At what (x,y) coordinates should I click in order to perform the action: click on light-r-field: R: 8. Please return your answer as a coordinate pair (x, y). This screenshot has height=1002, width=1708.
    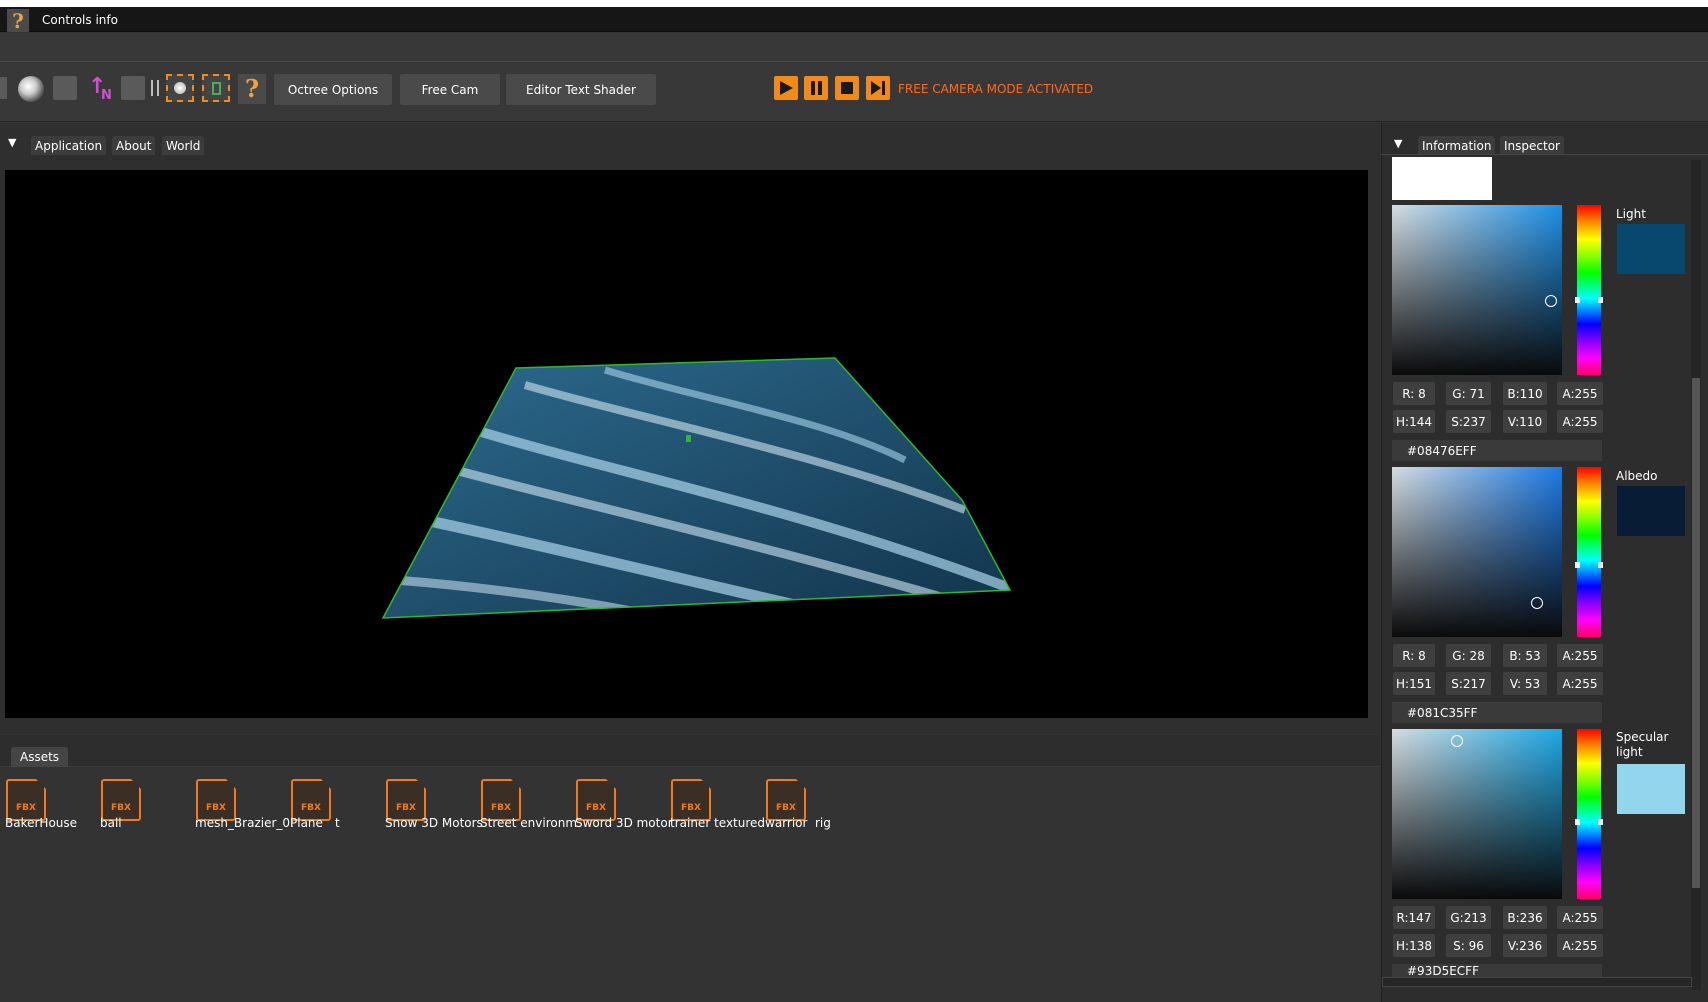
    Looking at the image, I should click on (1414, 393).